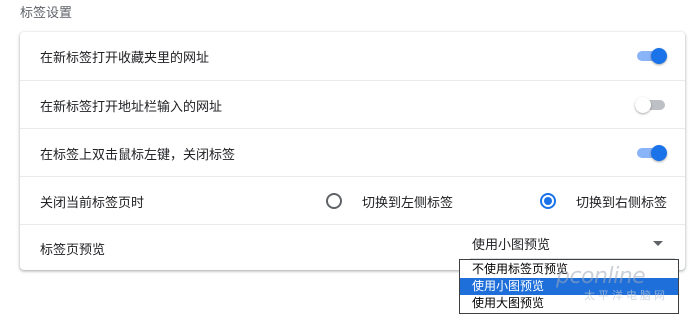  I want to click on favorites-new-tab-toggle, so click(651, 56).